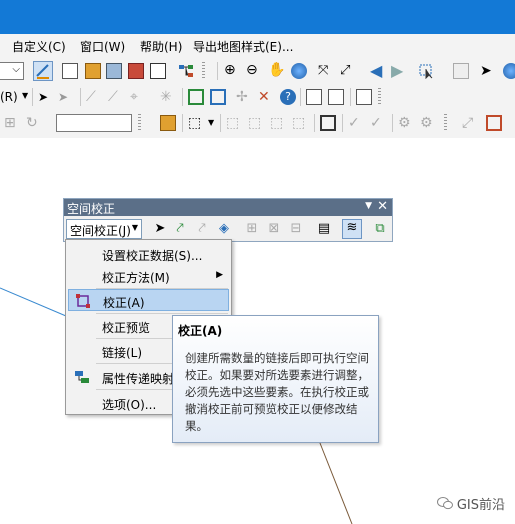  I want to click on align-edge-icon: ⬚, so click(278, 123).